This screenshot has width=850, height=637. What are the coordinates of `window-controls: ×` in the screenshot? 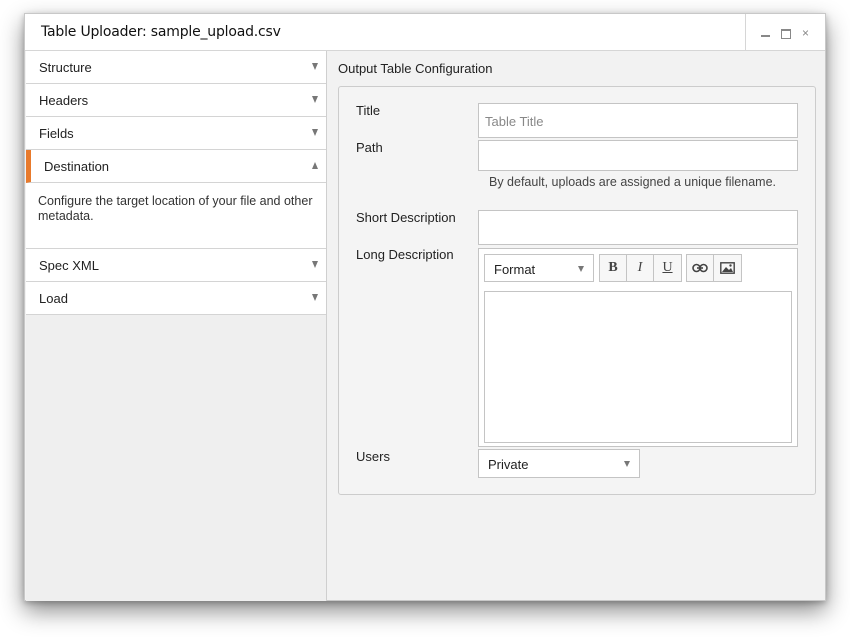 It's located at (785, 32).